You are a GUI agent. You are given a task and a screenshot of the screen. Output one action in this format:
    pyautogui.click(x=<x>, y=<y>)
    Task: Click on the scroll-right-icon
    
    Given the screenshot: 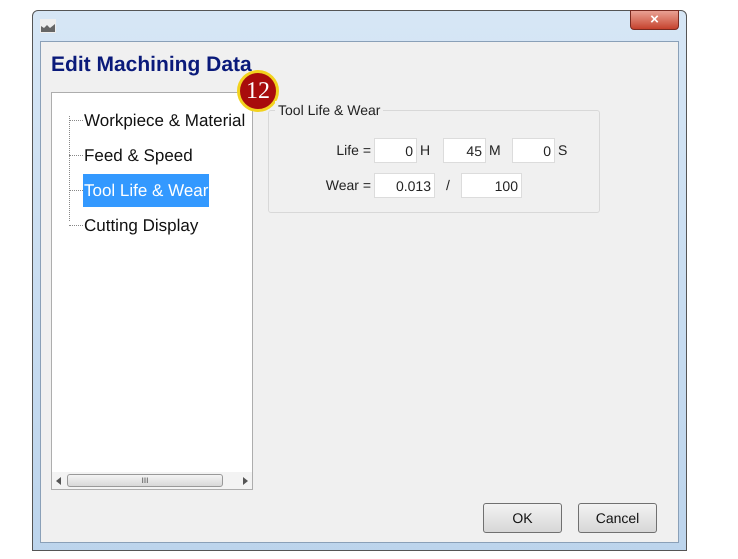 What is the action you would take?
    pyautogui.click(x=245, y=480)
    